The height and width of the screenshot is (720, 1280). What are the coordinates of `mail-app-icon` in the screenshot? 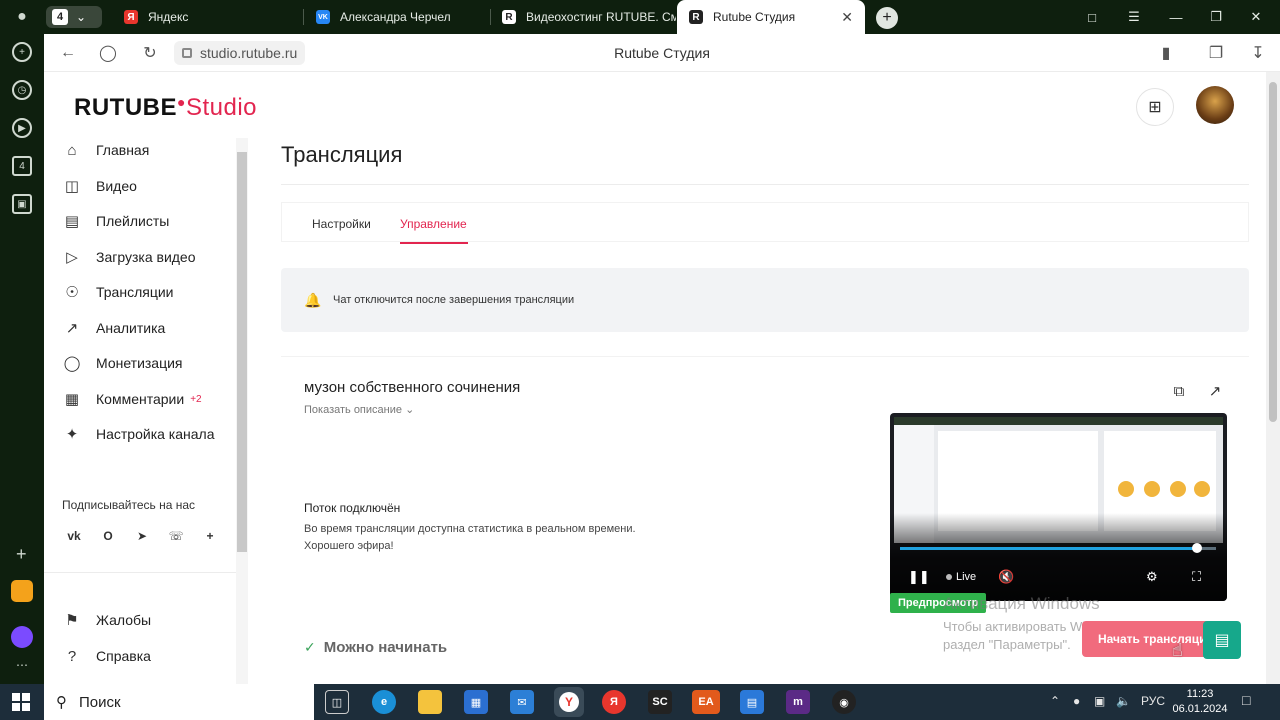 It's located at (22, 591).